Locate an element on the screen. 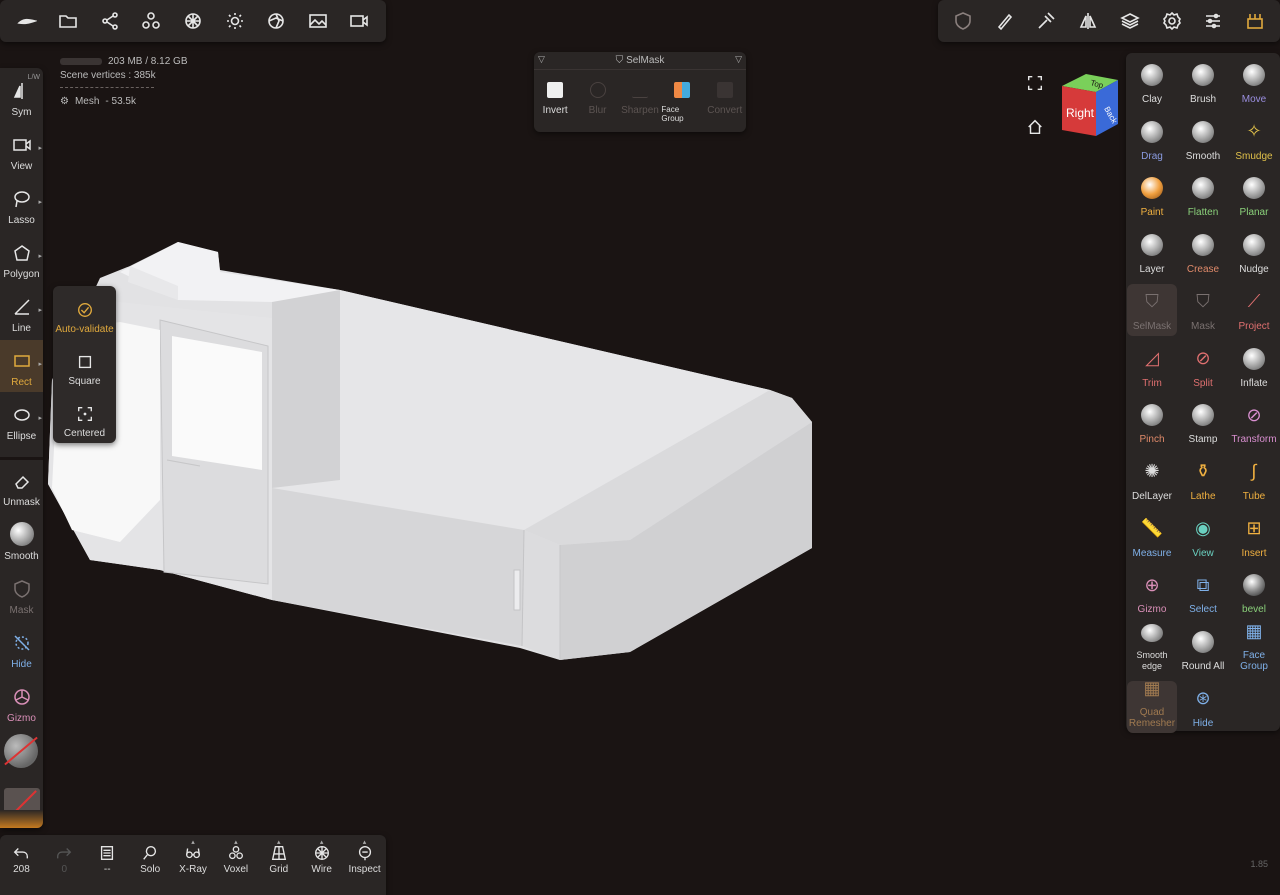 Image resolution: width=1280 pixels, height=895 pixels. undo-button: 208 is located at coordinates (21, 859).